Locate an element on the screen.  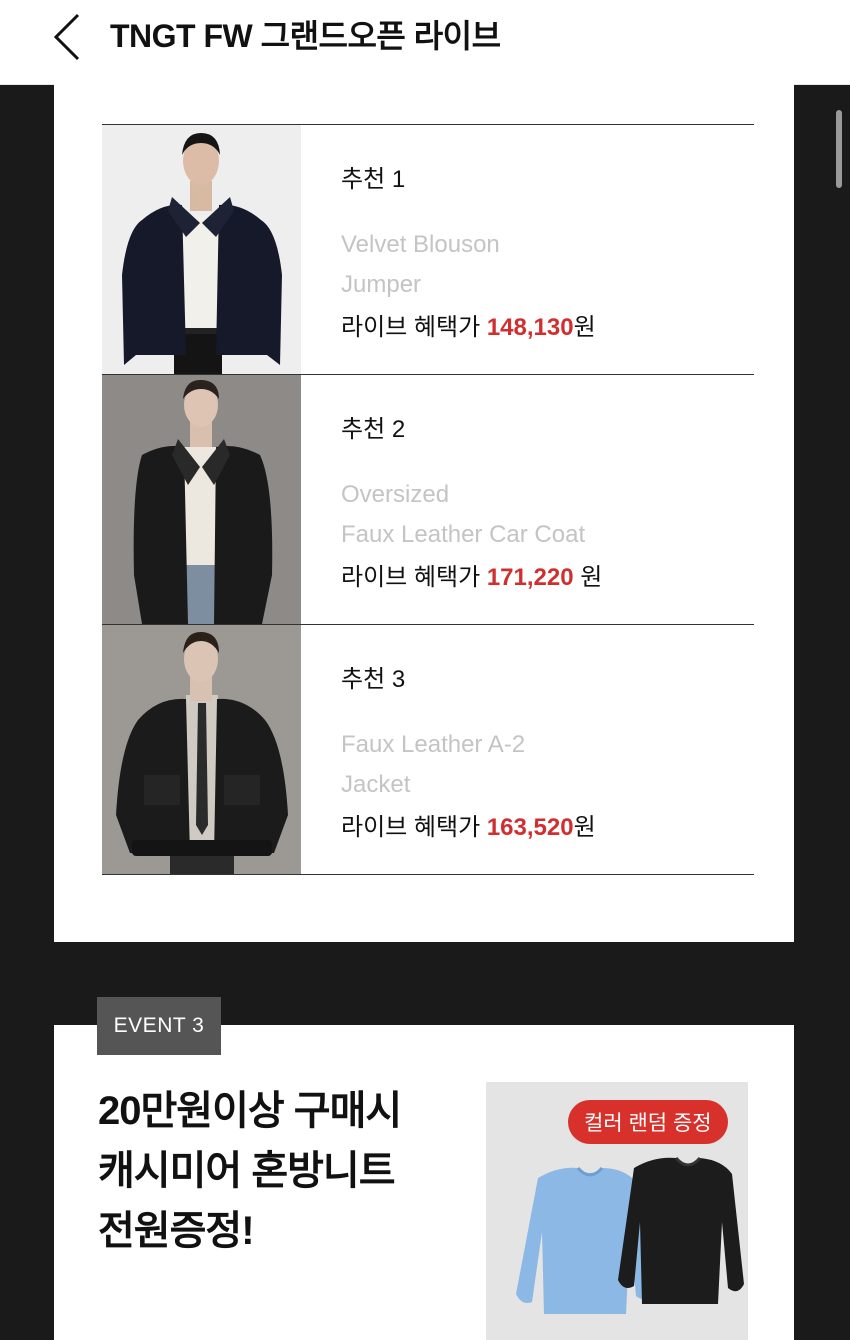
event-tag: EVENT 3 is located at coordinates (159, 1026).